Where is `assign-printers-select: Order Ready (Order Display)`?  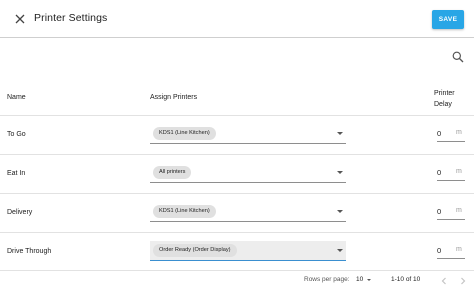 assign-printers-select: Order Ready (Order Display) is located at coordinates (248, 251).